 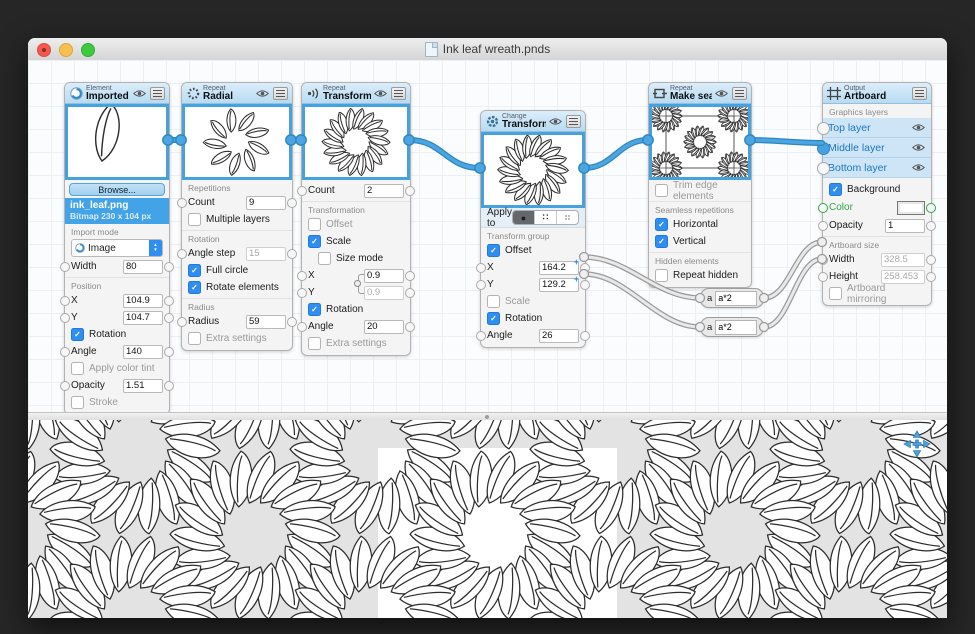 What do you see at coordinates (77, 368) in the screenshot?
I see `color-tint-checkbox` at bounding box center [77, 368].